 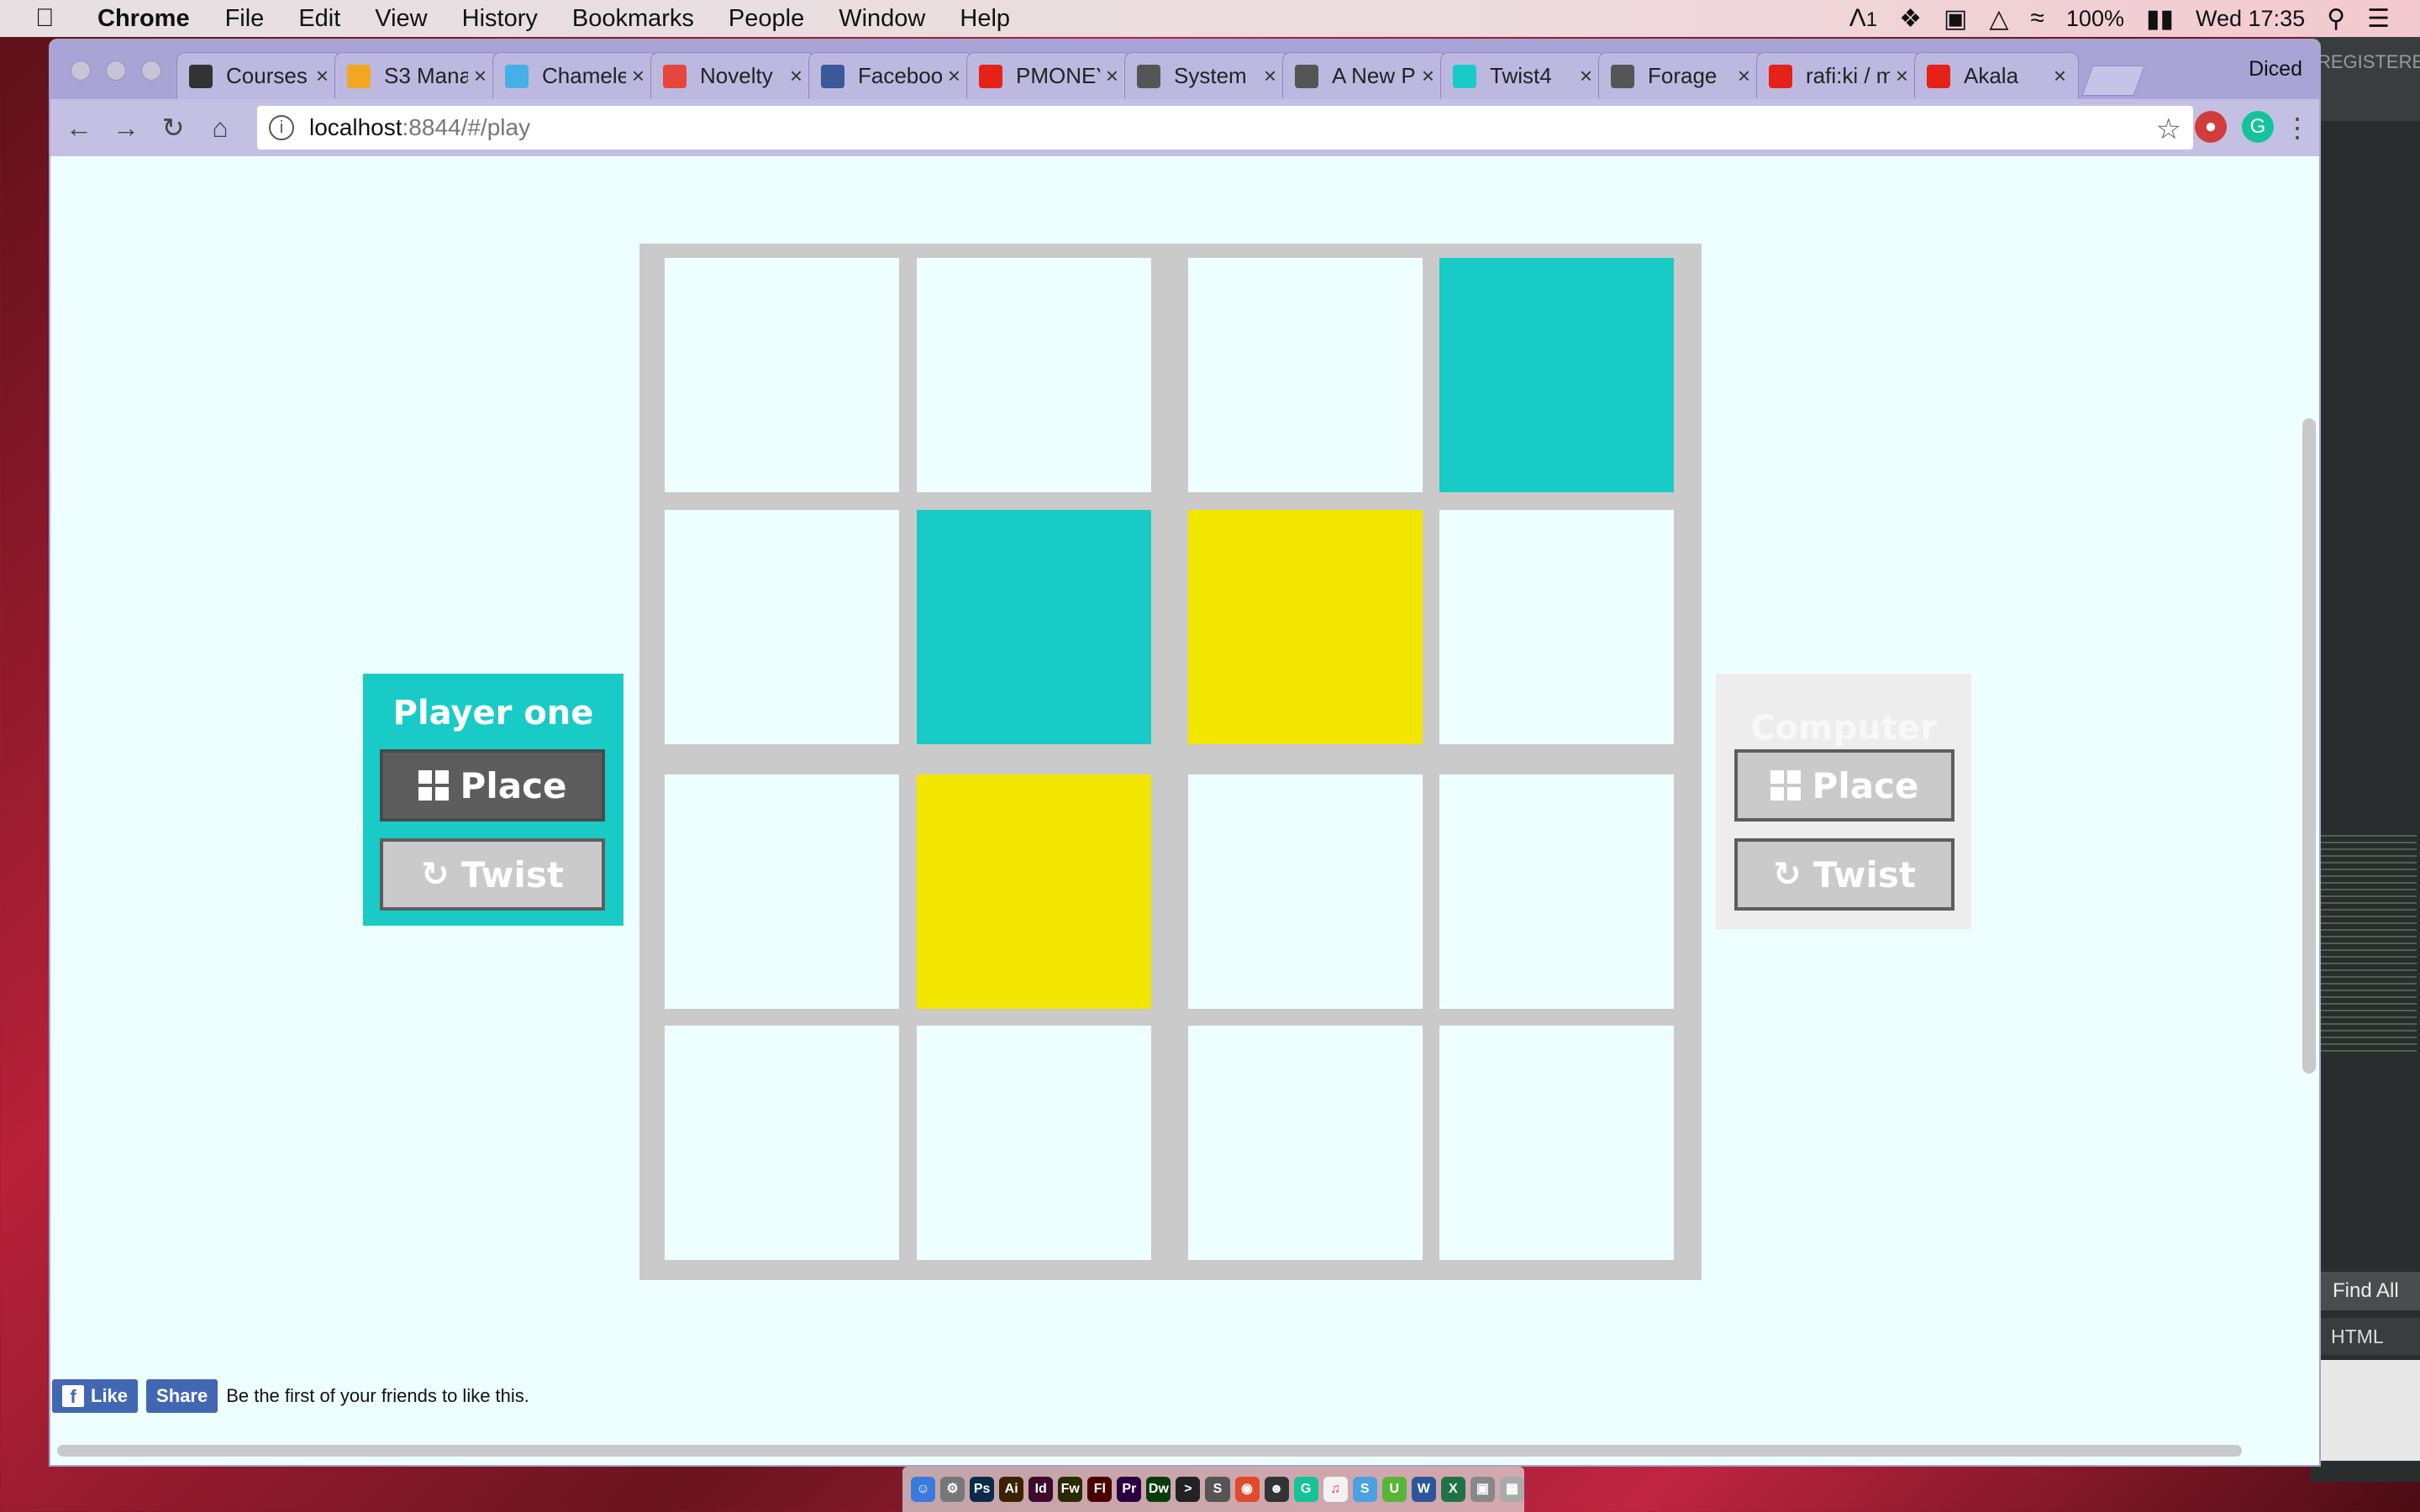 What do you see at coordinates (1844, 874) in the screenshot?
I see `computer-twist-button: ↻ Twist` at bounding box center [1844, 874].